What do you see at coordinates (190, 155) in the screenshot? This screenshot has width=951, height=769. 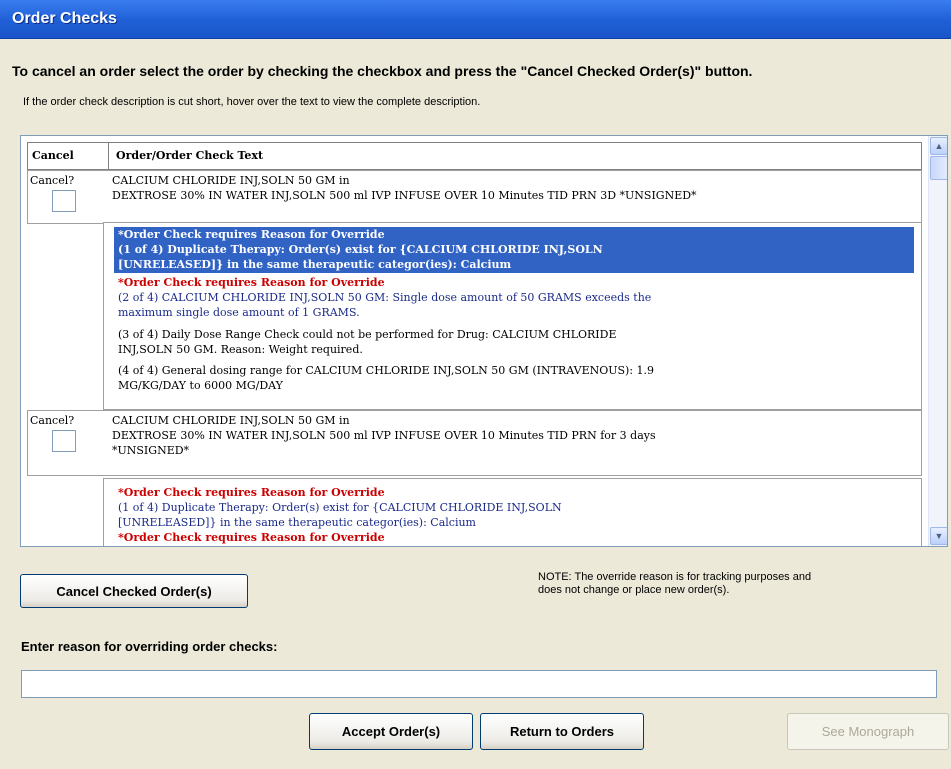 I see `header-order-text: Order/Order Check Text` at bounding box center [190, 155].